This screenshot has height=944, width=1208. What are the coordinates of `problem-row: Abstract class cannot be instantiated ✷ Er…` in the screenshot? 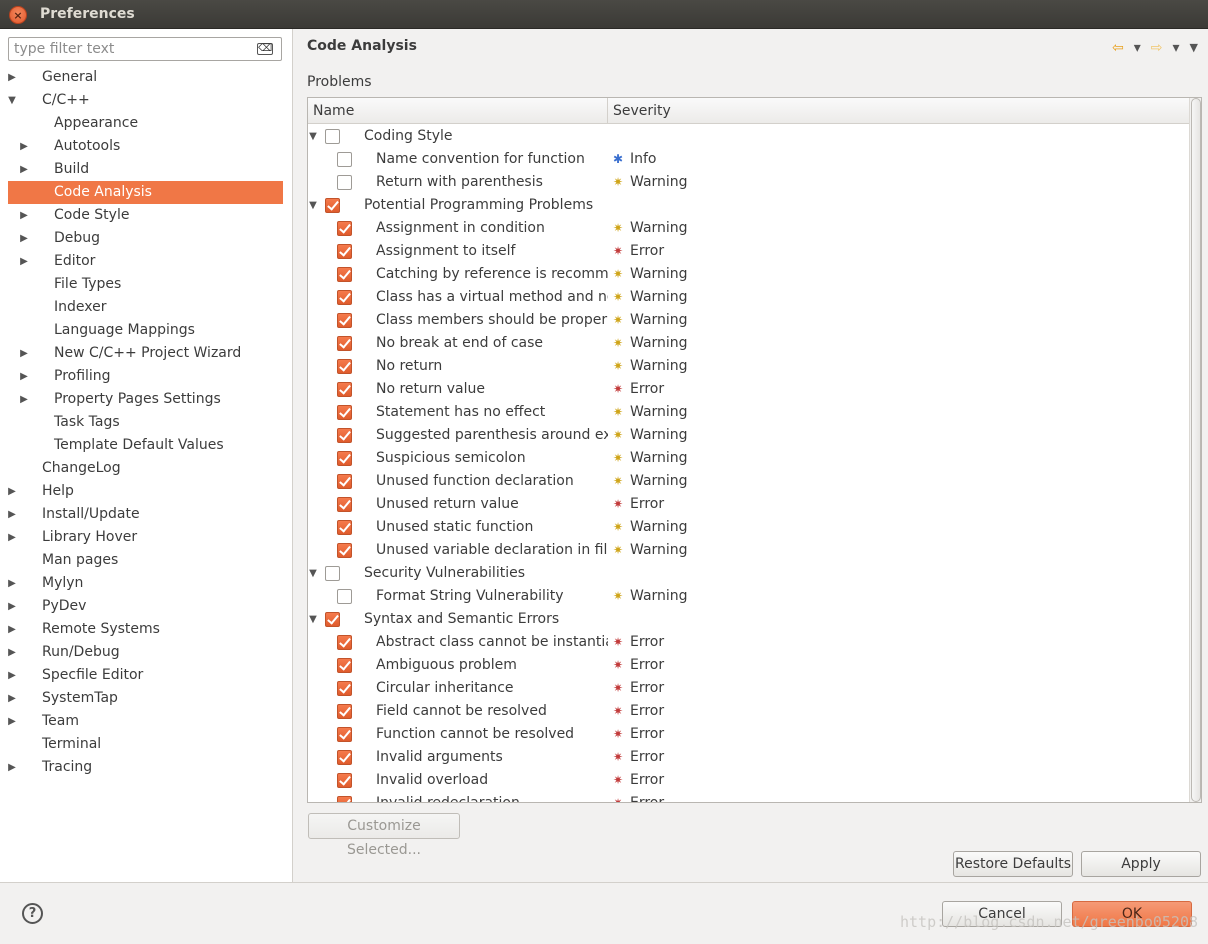 It's located at (749, 642).